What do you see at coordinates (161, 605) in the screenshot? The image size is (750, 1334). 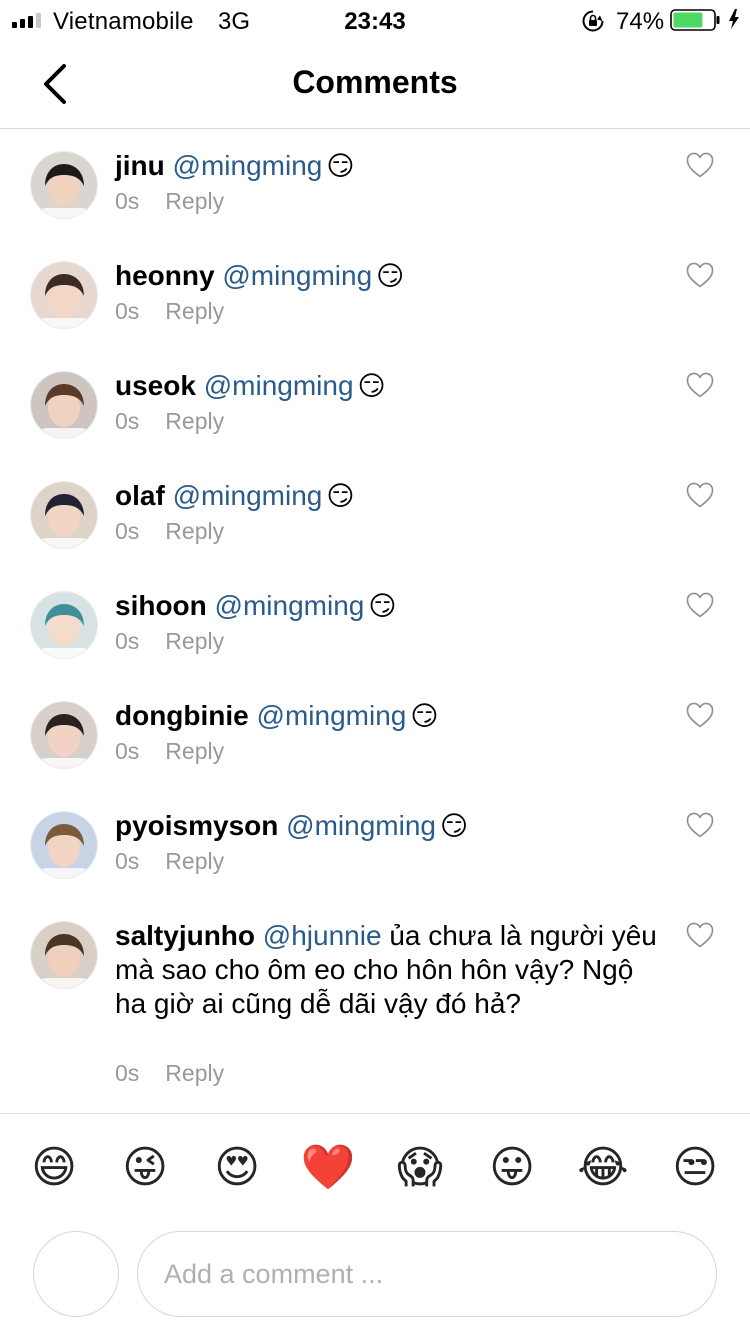 I see `comment-username: sihoon` at bounding box center [161, 605].